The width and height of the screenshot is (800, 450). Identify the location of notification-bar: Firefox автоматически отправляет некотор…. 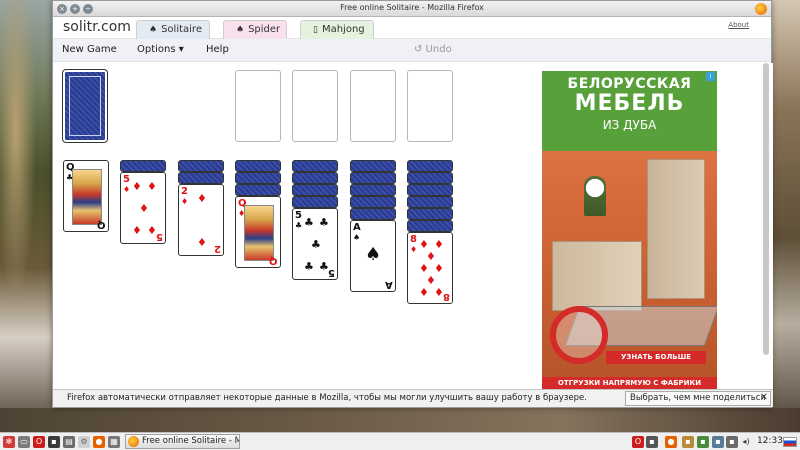
(413, 398).